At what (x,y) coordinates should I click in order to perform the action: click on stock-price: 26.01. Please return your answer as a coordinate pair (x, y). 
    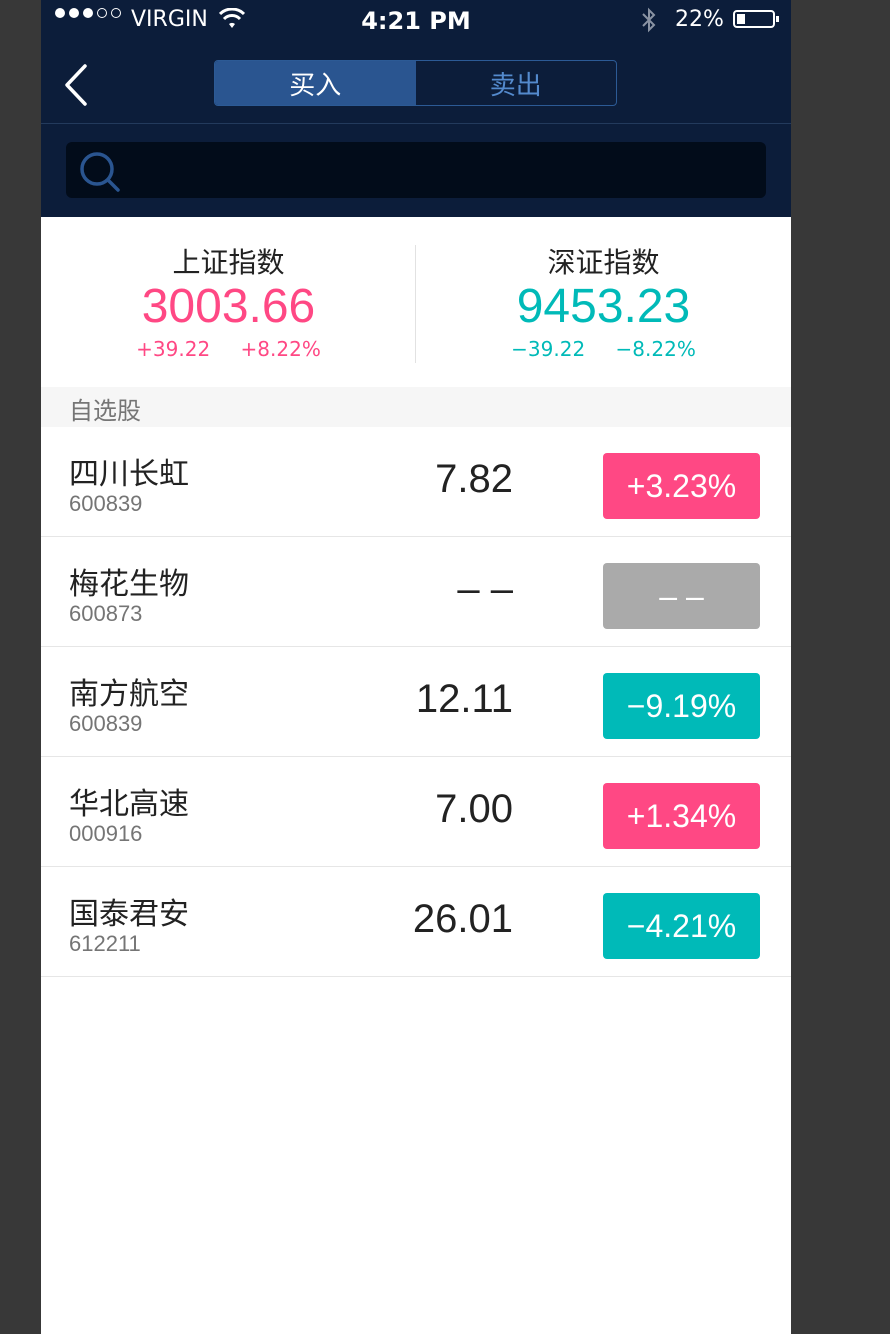
    Looking at the image, I should click on (462, 919).